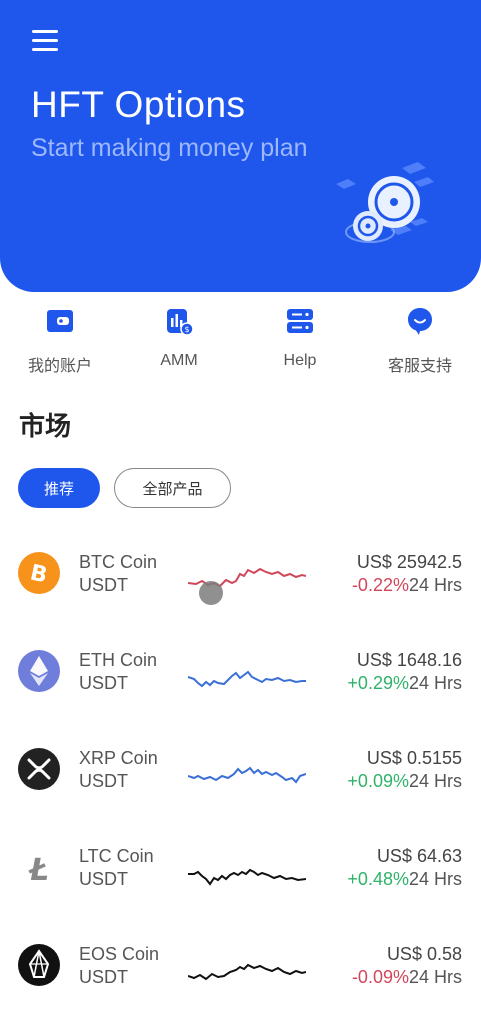 Image resolution: width=481 pixels, height=1024 pixels. I want to click on eos-icon, so click(39, 965).